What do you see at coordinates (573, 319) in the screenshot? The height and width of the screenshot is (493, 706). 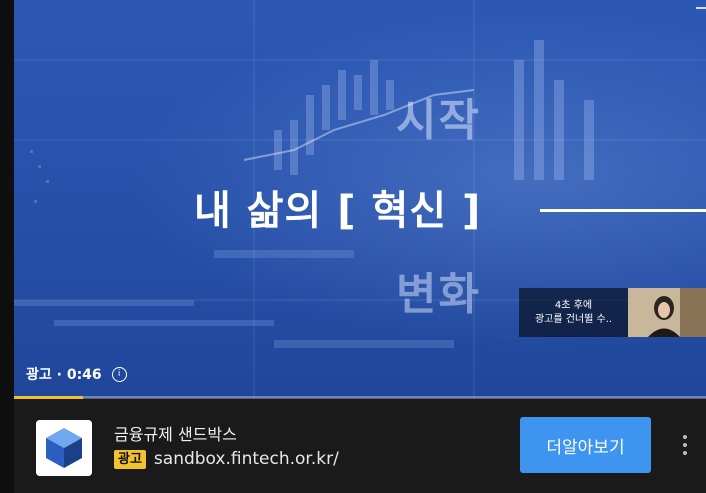 I see `skip-countdown-line2: 광고를 건너뛸 수..` at bounding box center [573, 319].